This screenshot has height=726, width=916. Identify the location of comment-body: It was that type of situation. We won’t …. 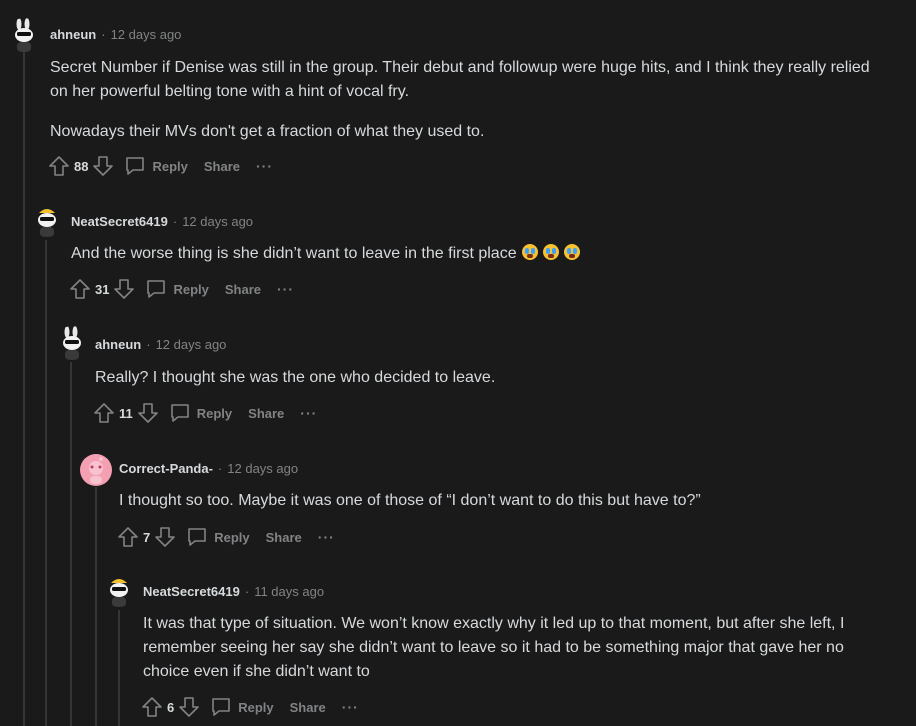
(518, 648).